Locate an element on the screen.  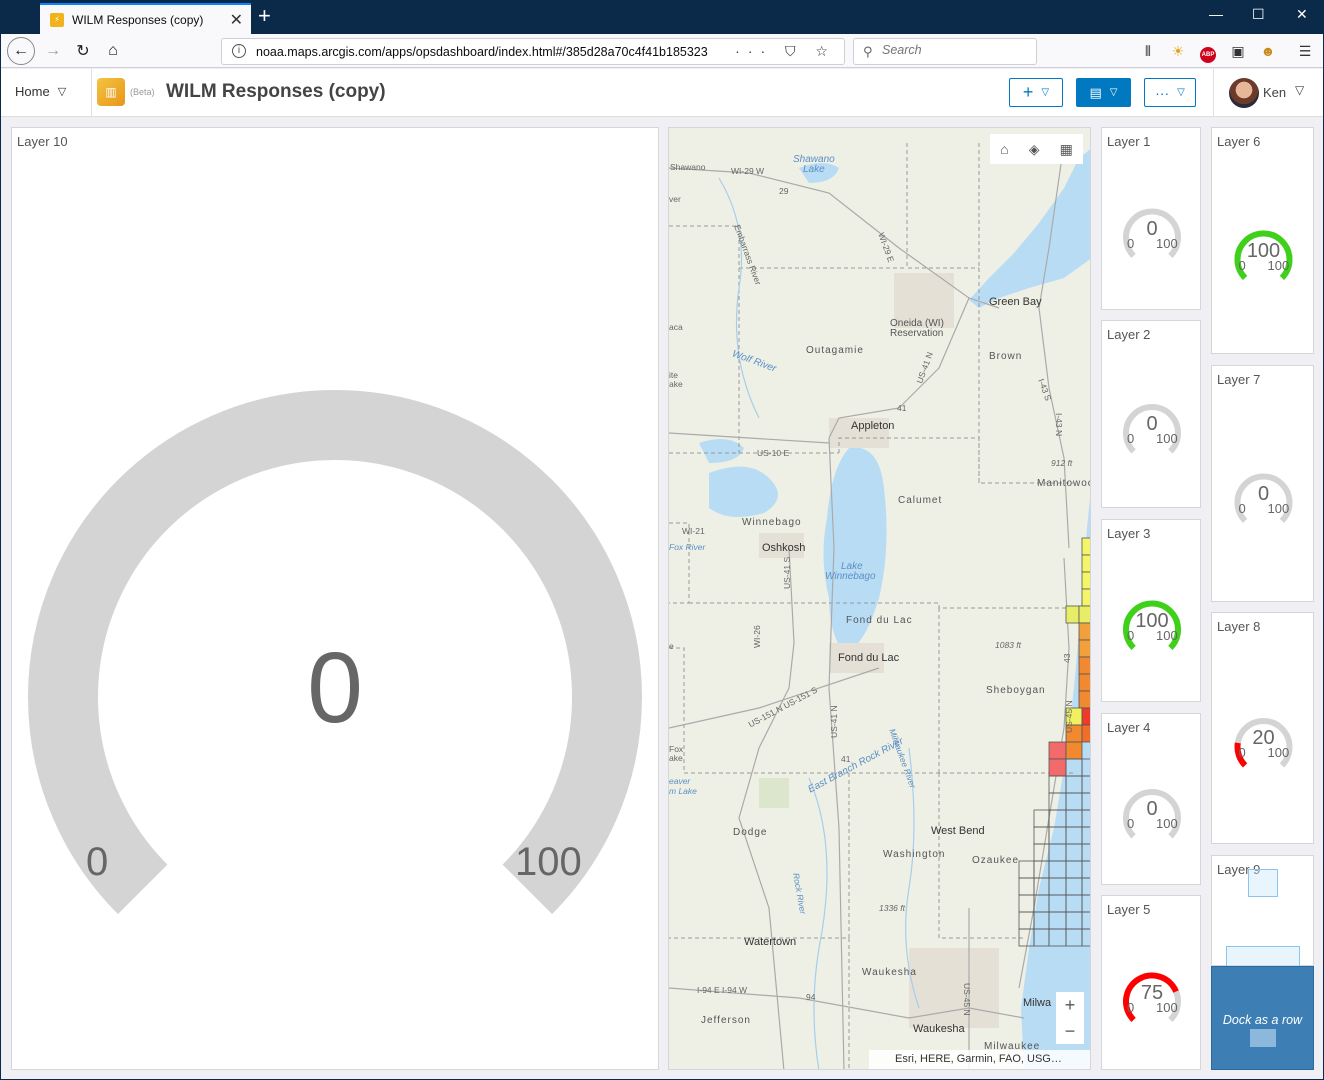
map-label: Shawano is located at coordinates (688, 167).